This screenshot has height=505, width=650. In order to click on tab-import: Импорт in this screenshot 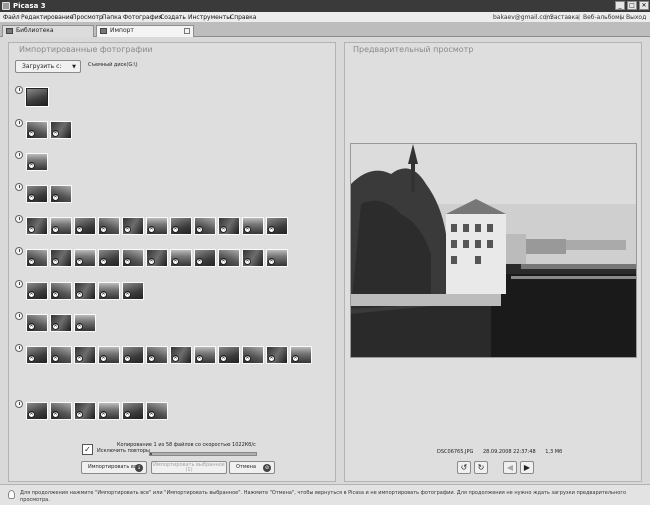, I will do `click(145, 31)`.